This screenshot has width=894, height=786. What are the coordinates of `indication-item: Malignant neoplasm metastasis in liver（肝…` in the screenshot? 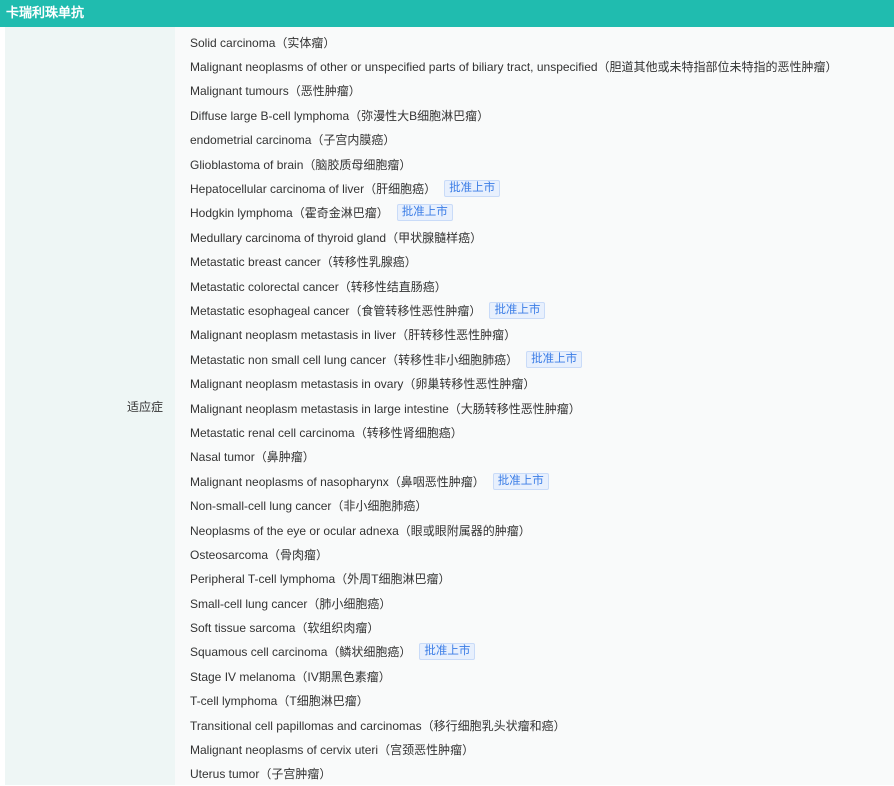 It's located at (542, 335).